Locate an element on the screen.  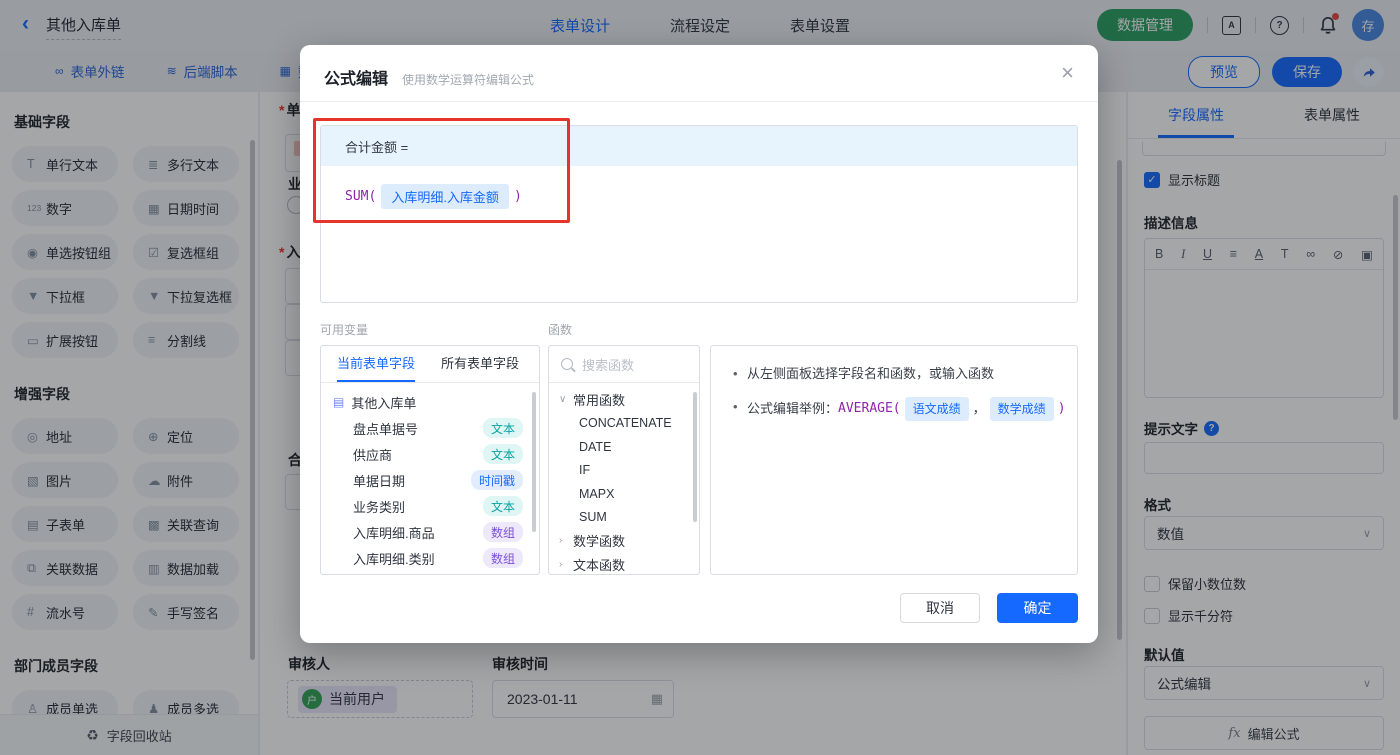
hint-line-2: • 公式编辑举例： AVERAGE( 语文成绩 ， 数学成绩 ) is located at coordinates (905, 409).